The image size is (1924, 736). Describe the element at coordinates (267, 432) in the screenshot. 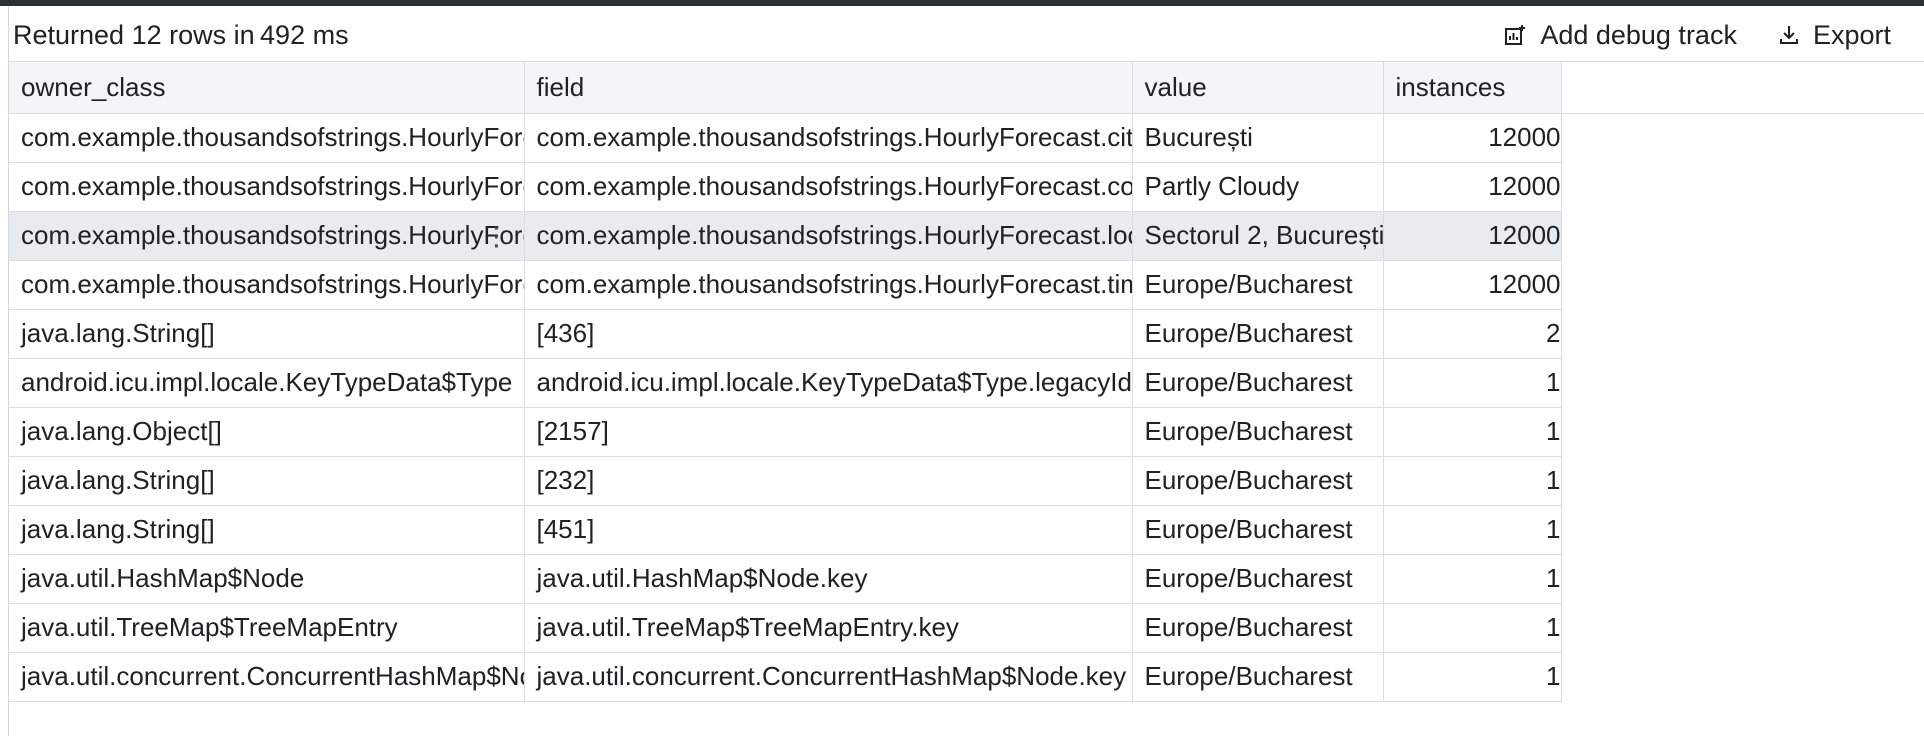

I see `cell-owner-class: java.lang.Object[]` at that location.